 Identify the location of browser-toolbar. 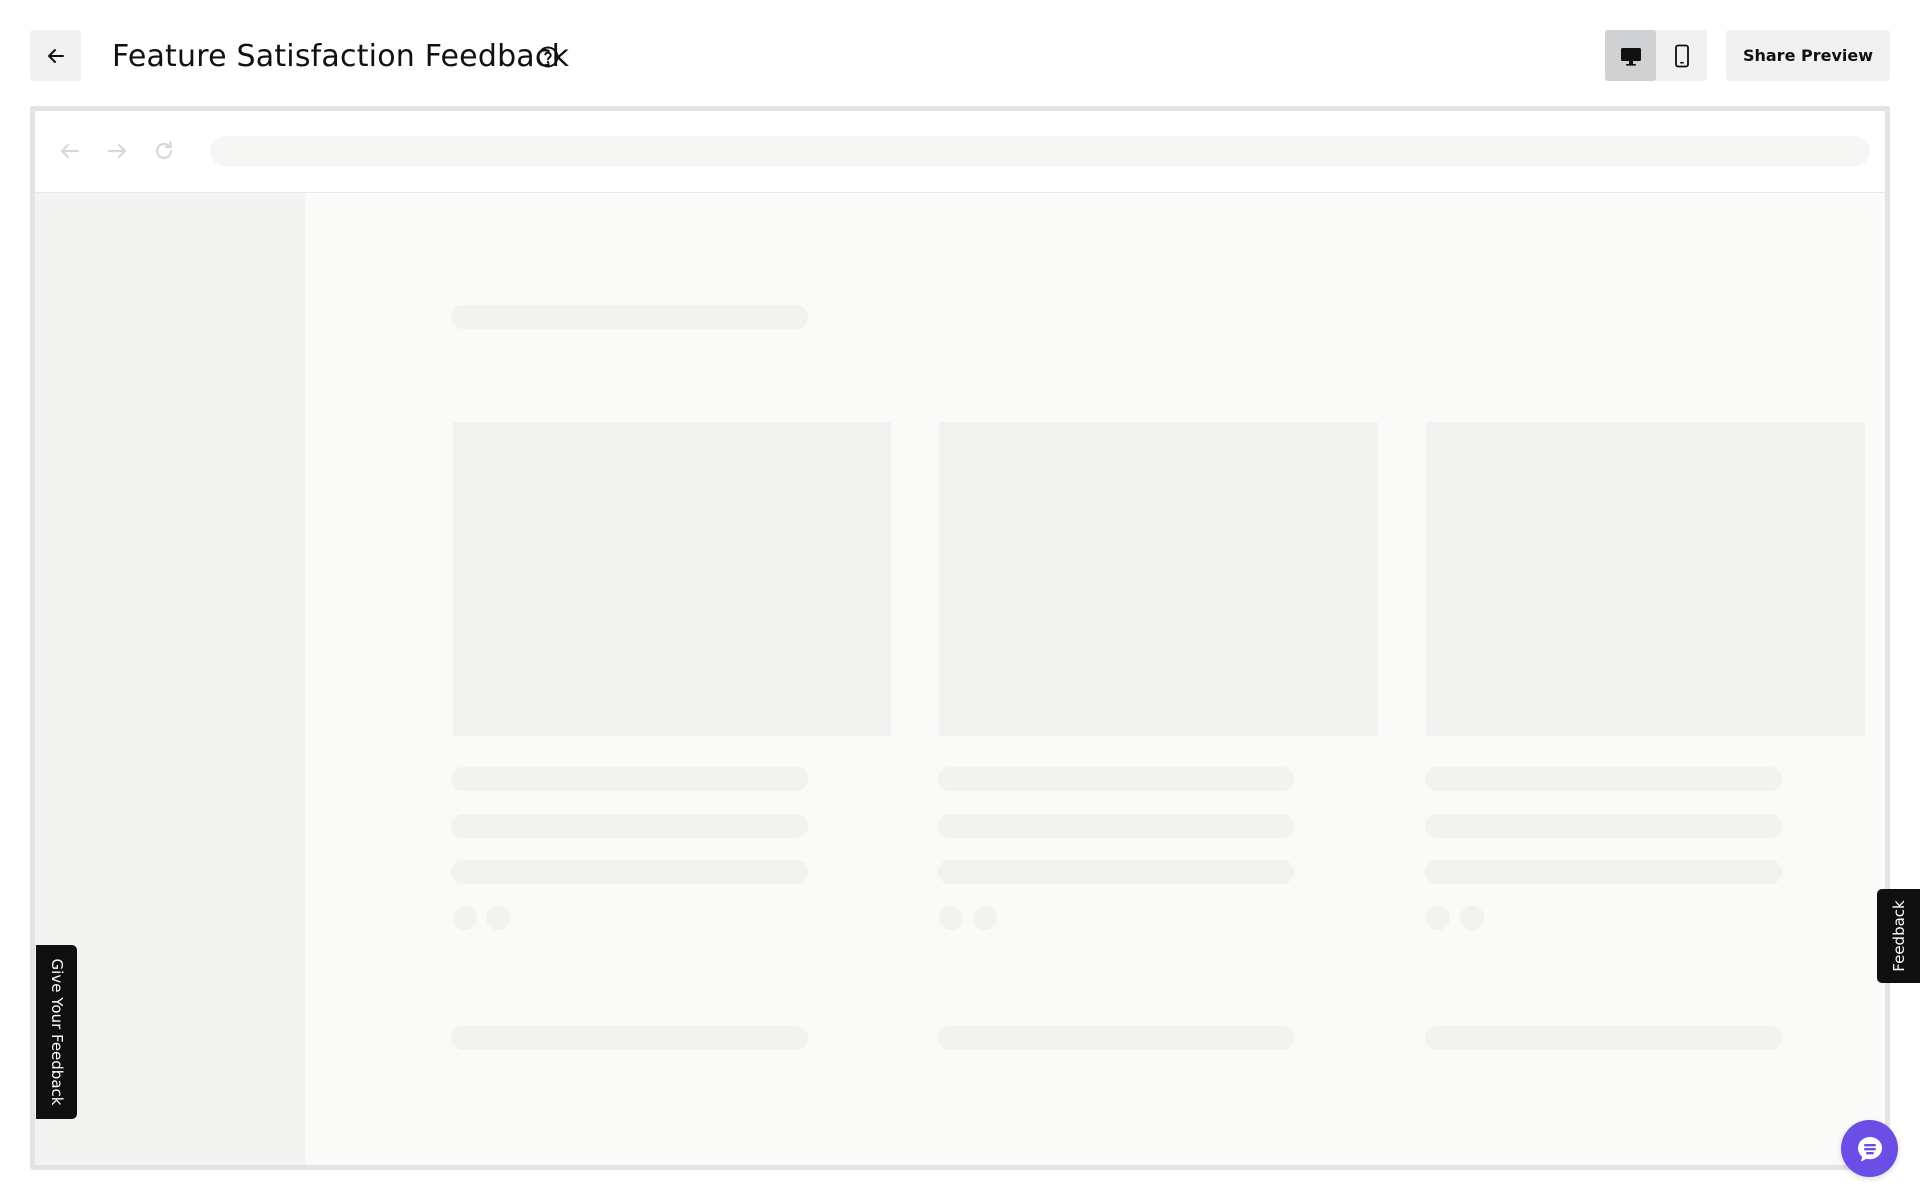
(960, 152).